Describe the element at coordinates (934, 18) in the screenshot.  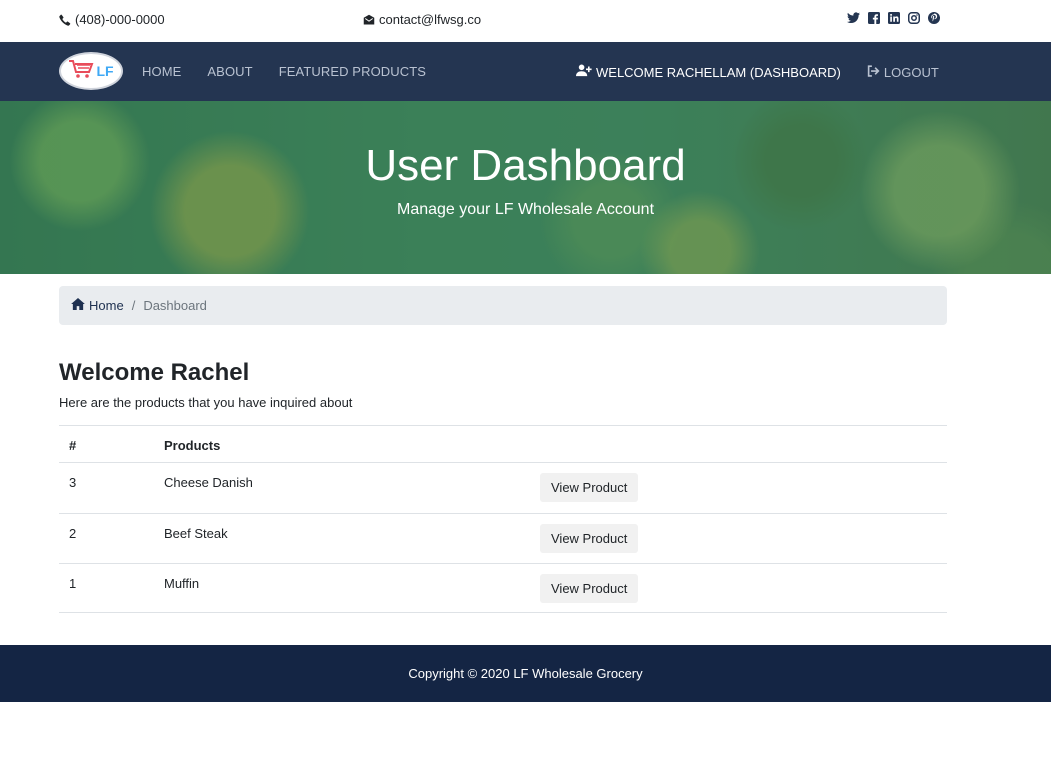
I see `pinterest-icon` at that location.